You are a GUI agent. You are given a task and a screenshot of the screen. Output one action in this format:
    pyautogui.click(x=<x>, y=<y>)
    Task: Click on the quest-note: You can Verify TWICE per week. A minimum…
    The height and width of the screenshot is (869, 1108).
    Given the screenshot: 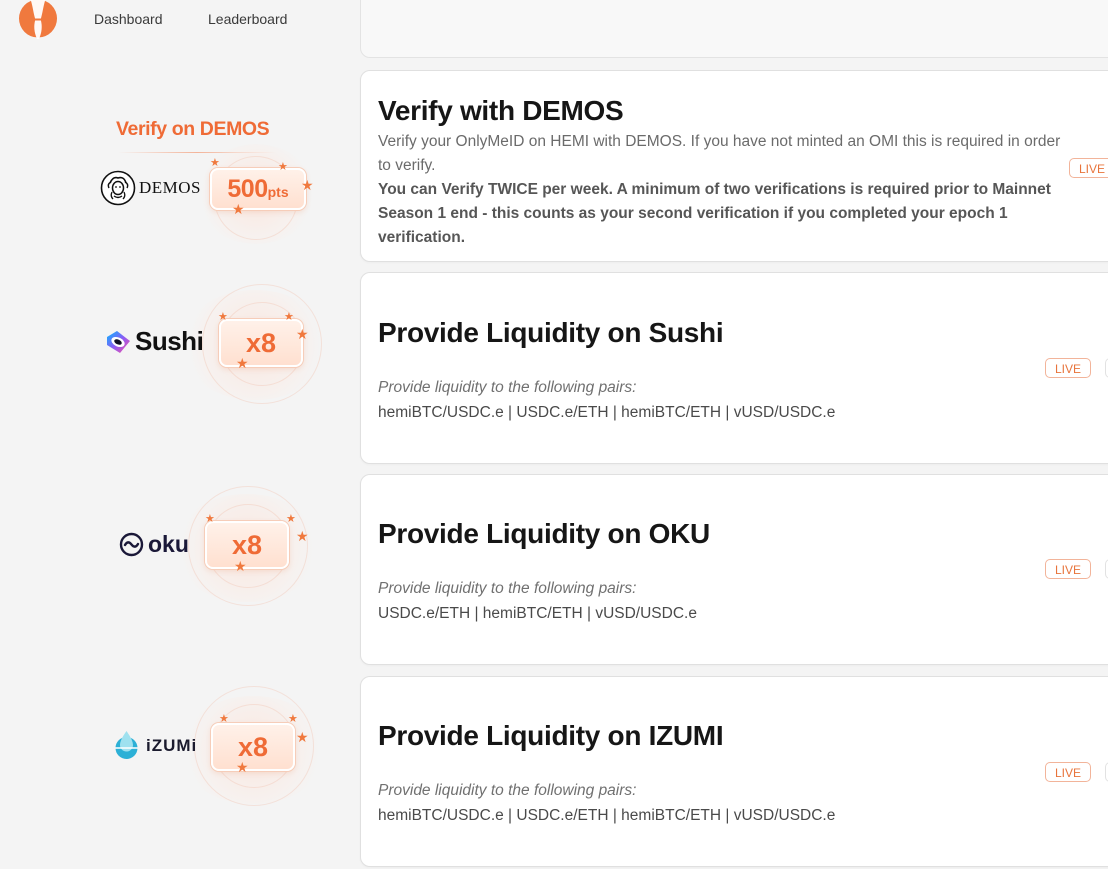 What is the action you would take?
    pyautogui.click(x=714, y=213)
    